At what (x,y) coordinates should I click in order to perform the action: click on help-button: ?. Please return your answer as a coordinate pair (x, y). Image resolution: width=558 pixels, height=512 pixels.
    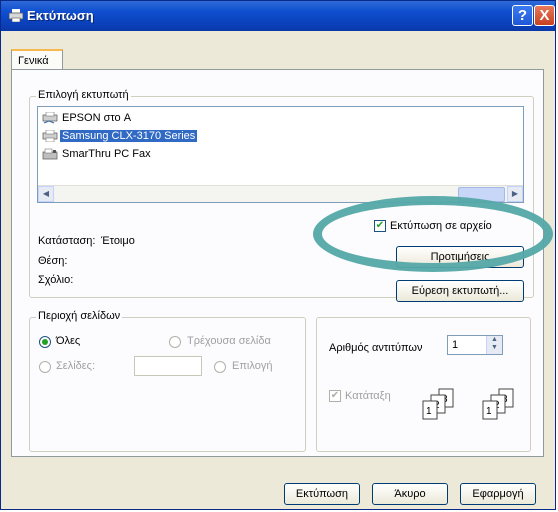
    Looking at the image, I should click on (522, 15).